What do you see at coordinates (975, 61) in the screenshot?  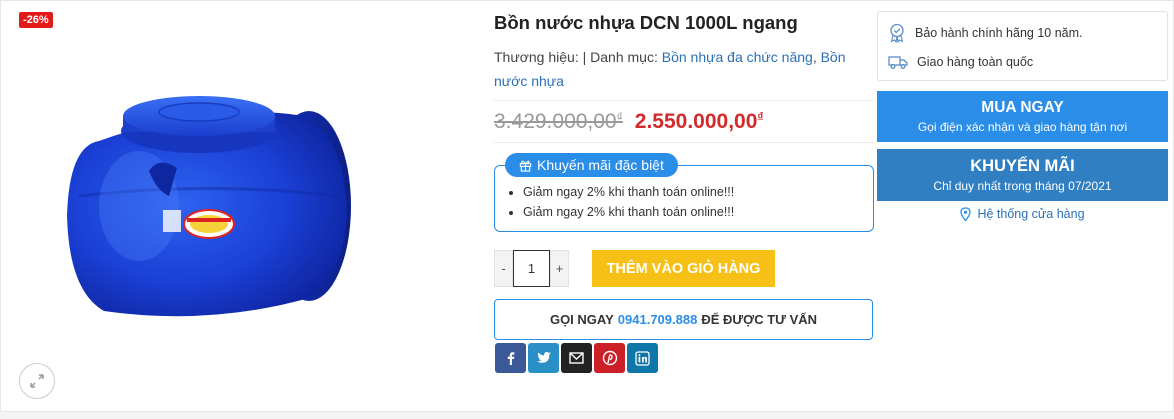 I see `benefit-shipping-text: Giao hàng toàn quốc` at bounding box center [975, 61].